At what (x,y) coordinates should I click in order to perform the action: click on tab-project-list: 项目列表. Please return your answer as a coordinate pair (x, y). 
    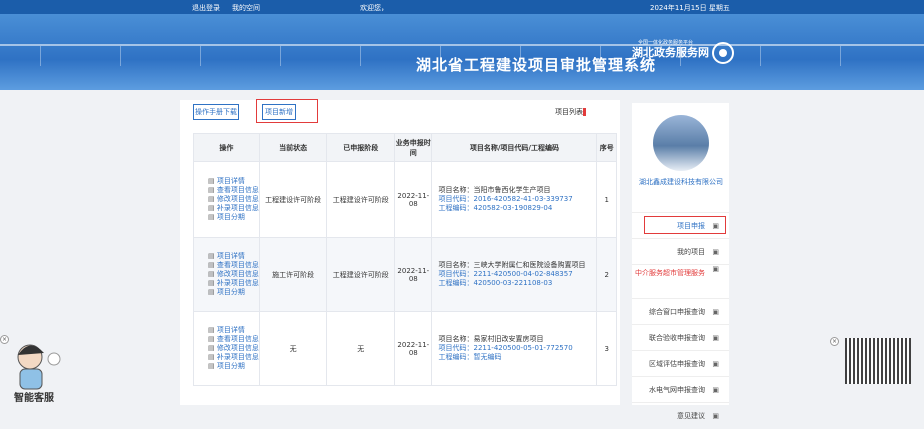
    Looking at the image, I should click on (572, 112).